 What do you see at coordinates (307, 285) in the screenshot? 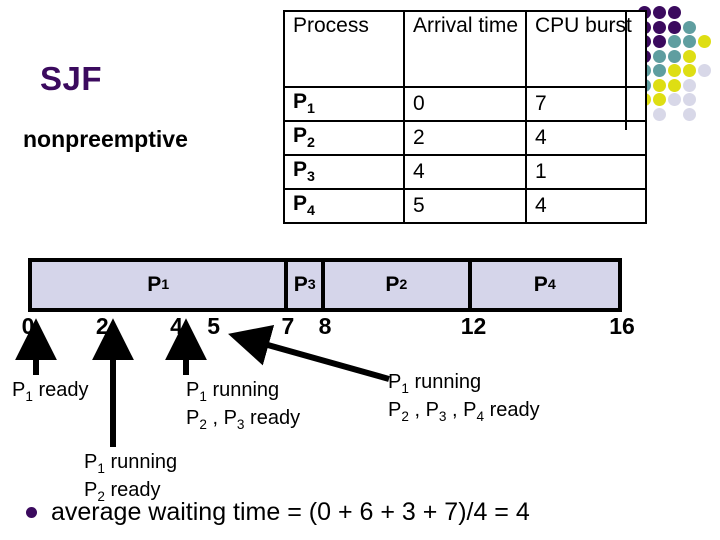
I see `gantt-segment-p3: P3` at bounding box center [307, 285].